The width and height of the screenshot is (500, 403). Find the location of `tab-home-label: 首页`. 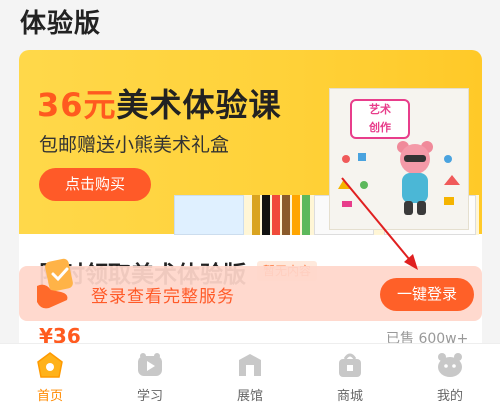

tab-home-label: 首页 is located at coordinates (49, 396).